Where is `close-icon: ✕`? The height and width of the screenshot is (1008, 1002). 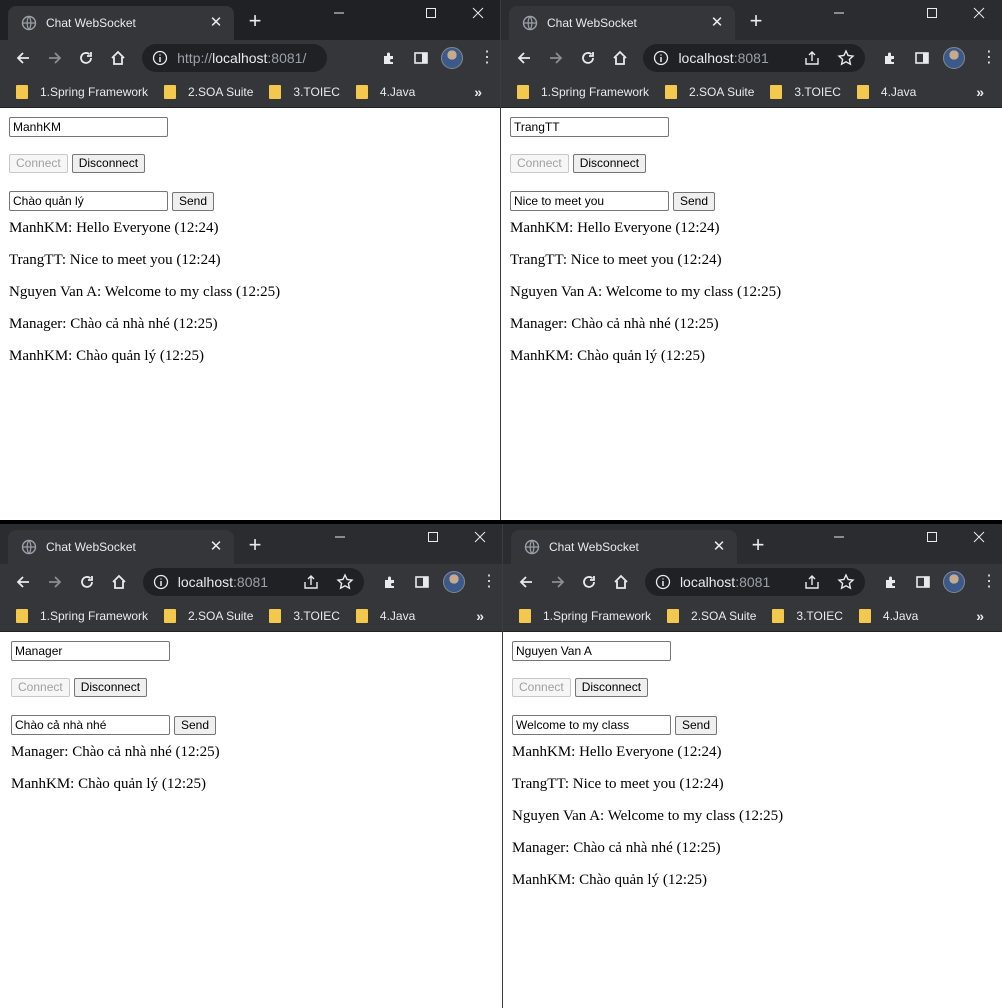 close-icon: ✕ is located at coordinates (719, 547).